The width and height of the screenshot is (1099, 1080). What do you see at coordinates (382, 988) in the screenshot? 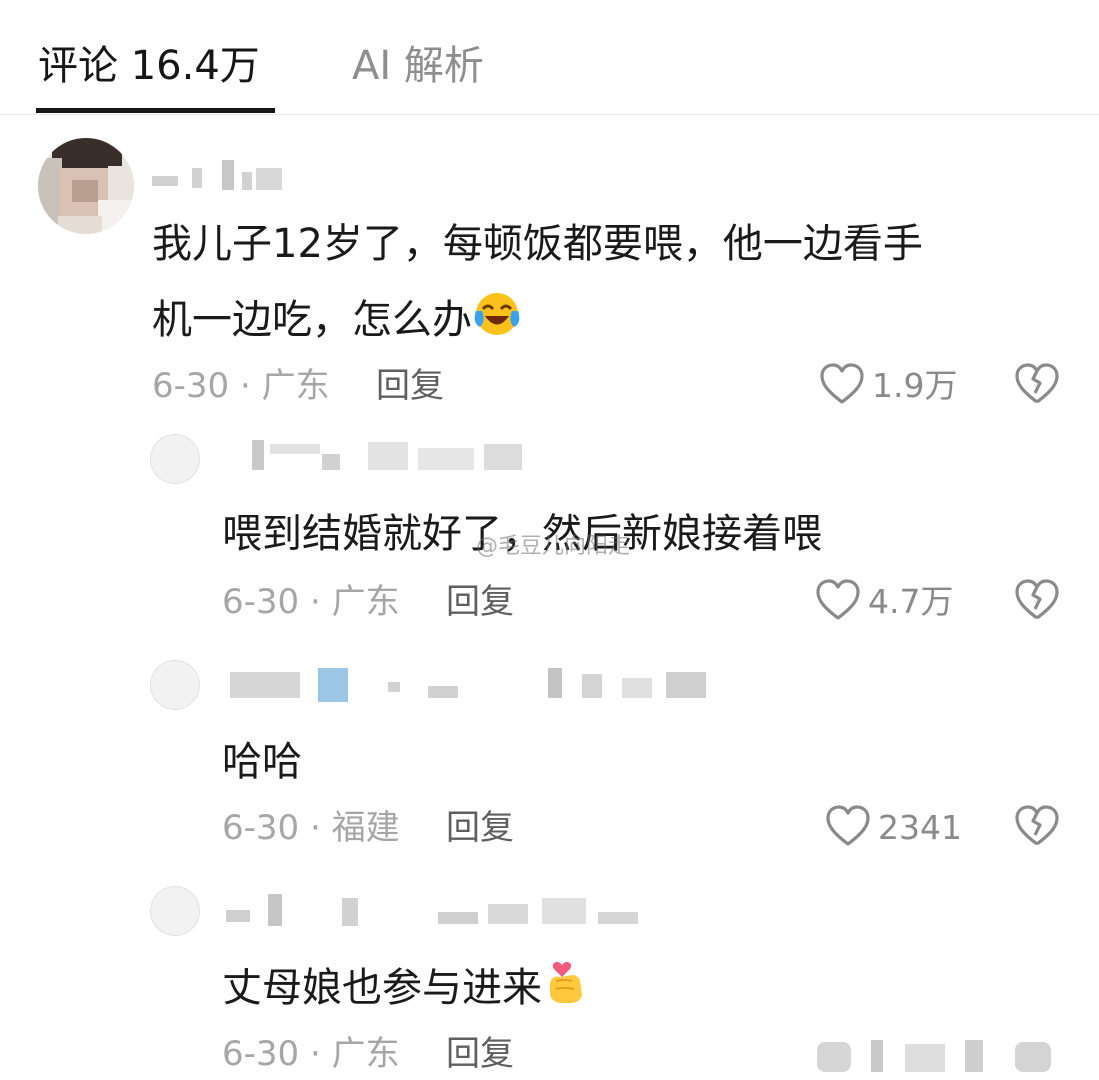
I see `comment-text-line: 丈母娘也参与进来` at bounding box center [382, 988].